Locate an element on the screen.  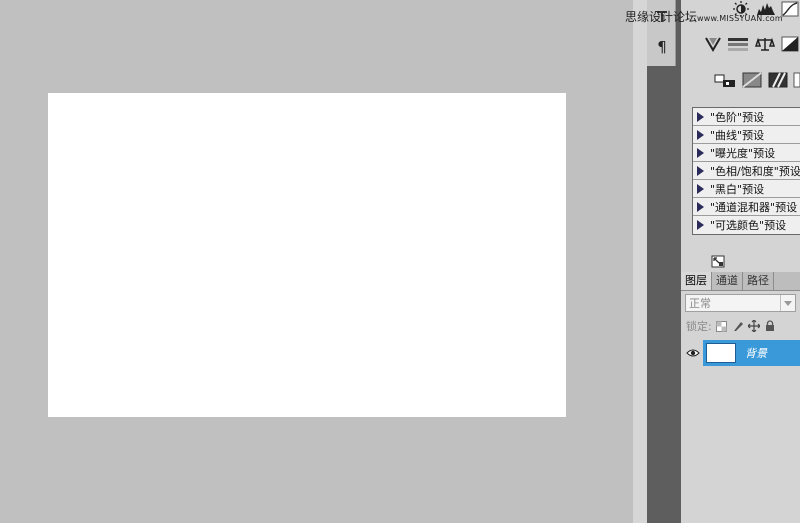
paragraph-icon: ¶ is located at coordinates (662, 47).